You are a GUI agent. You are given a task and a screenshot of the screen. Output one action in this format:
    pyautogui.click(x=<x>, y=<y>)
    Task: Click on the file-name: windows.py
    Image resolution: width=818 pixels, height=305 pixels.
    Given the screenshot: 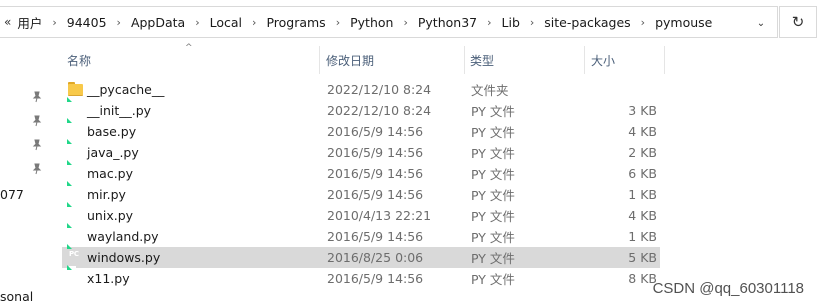 What is the action you would take?
    pyautogui.click(x=124, y=257)
    